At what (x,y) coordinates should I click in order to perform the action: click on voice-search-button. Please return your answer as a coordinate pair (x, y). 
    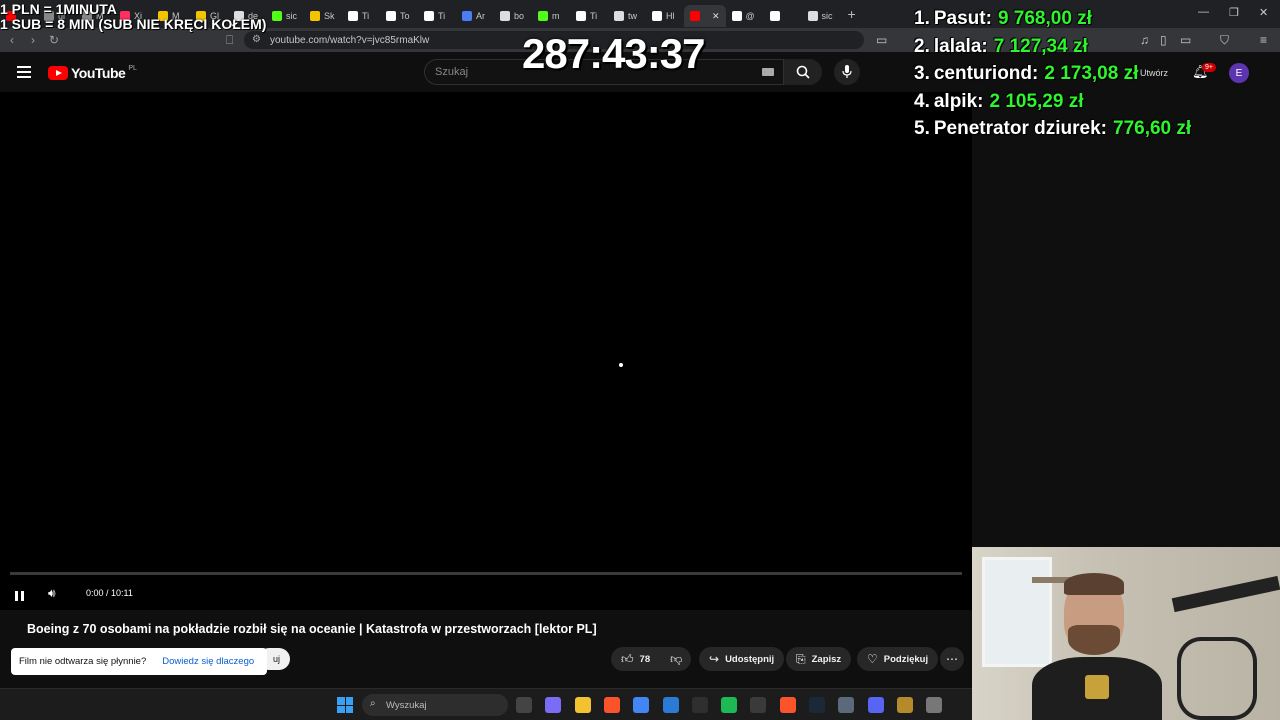
    Looking at the image, I should click on (847, 72).